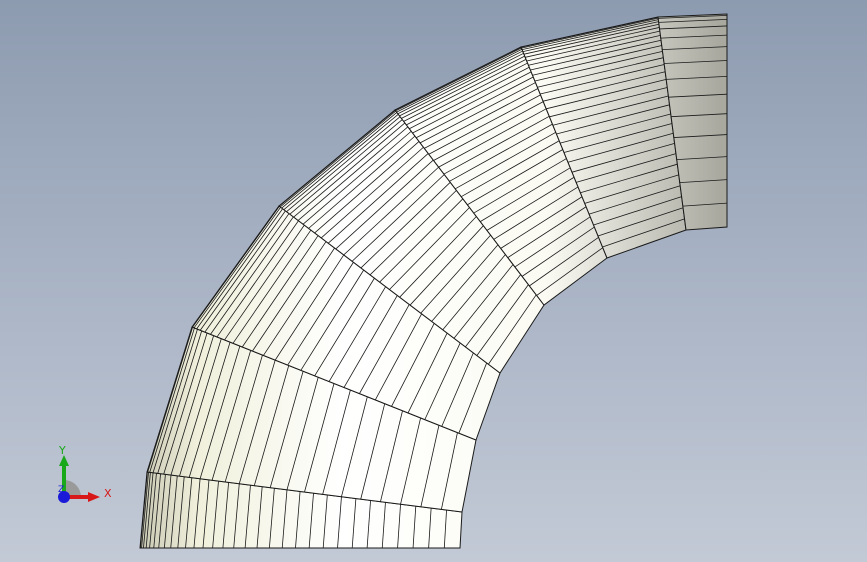  Describe the element at coordinates (108, 493) in the screenshot. I see `x-axis-label: X` at that location.